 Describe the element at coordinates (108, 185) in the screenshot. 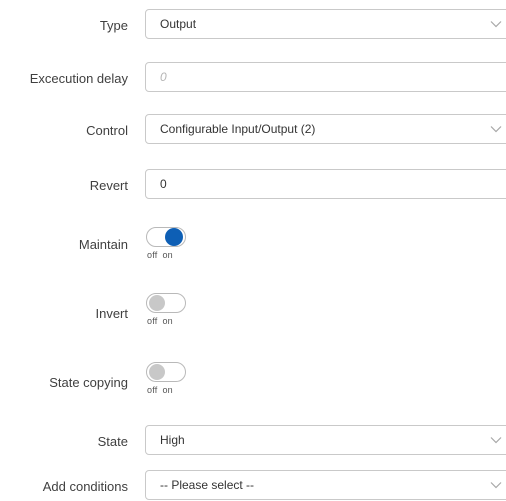

I see `revert-label: Revert` at that location.